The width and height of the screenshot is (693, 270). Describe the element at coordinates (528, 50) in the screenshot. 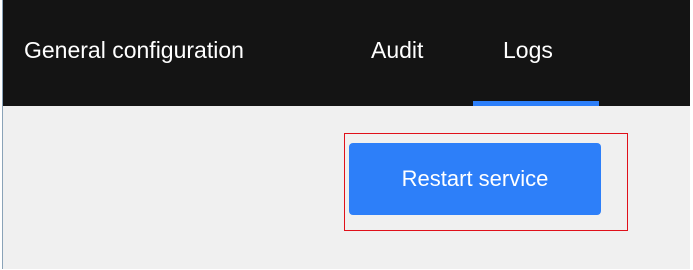

I see `tab-logs-label: Logs` at that location.